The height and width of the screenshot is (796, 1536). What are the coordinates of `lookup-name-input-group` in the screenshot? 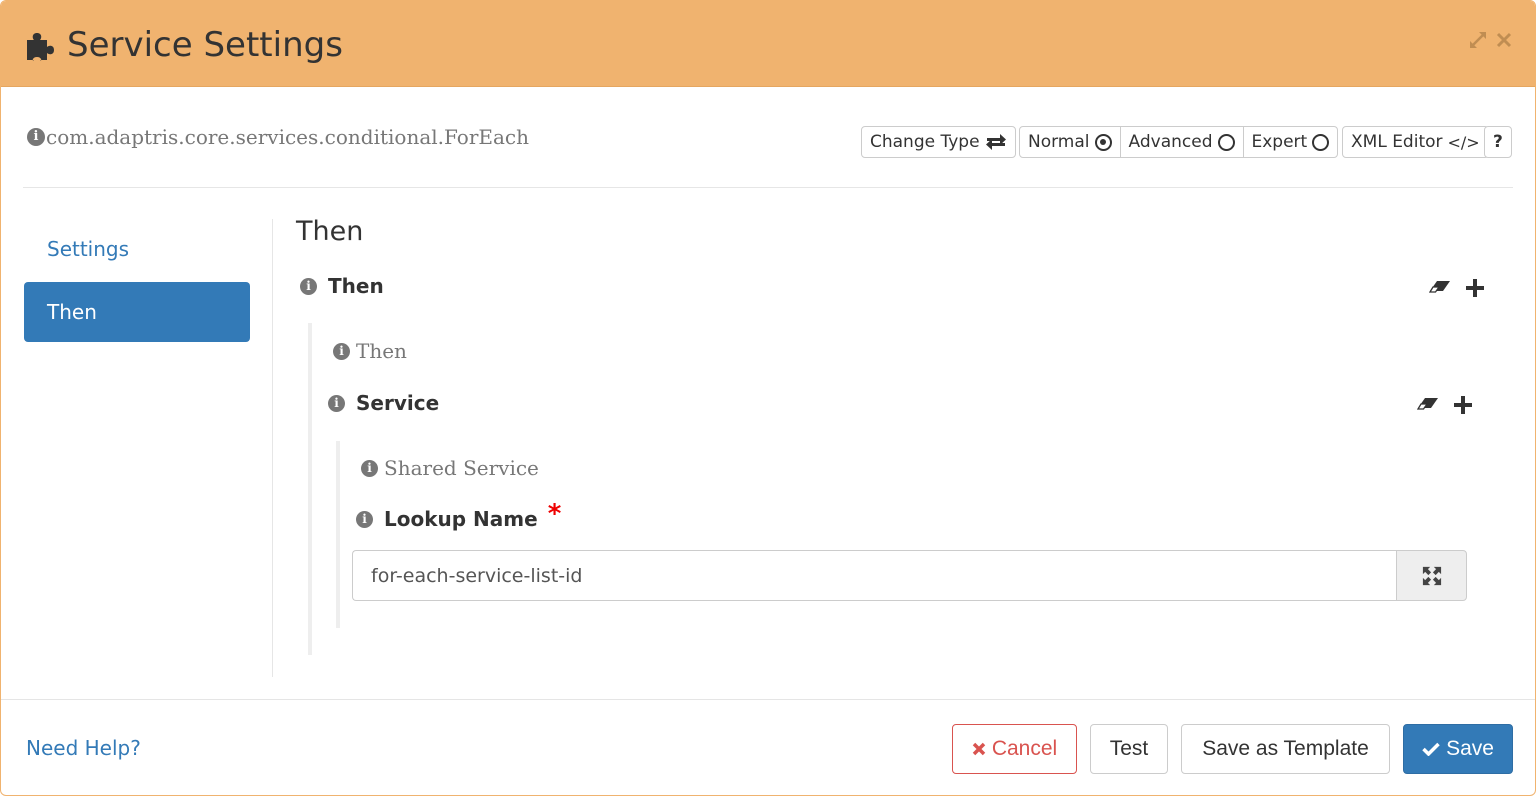 It's located at (909, 575).